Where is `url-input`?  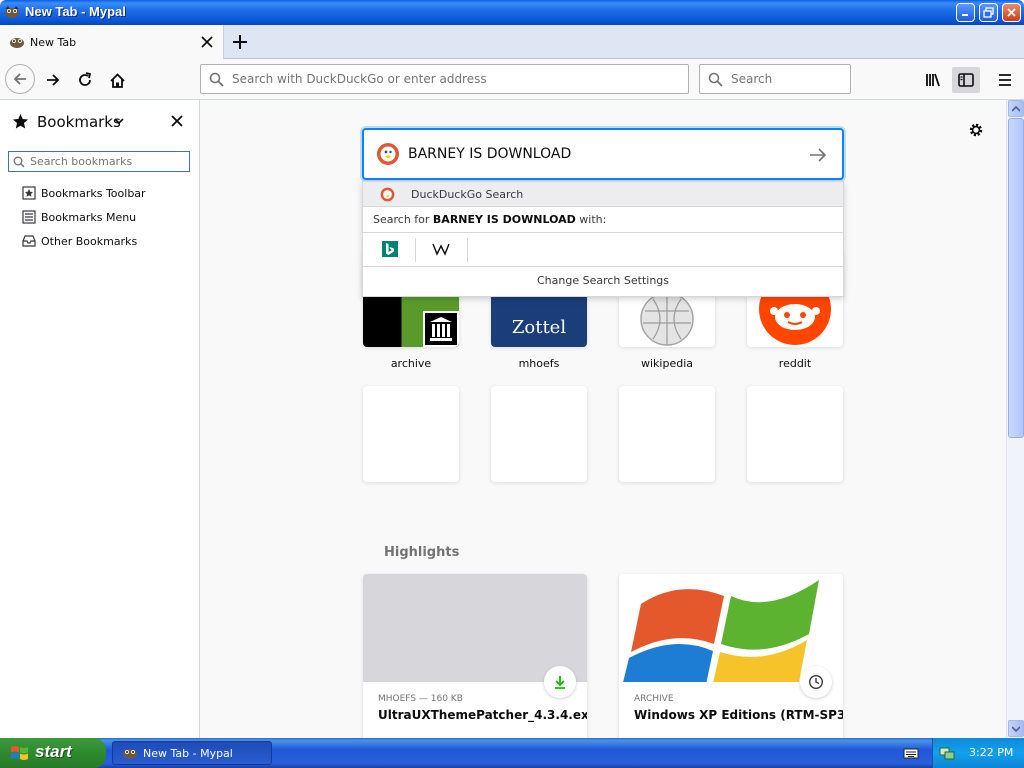
url-input is located at coordinates (452, 79).